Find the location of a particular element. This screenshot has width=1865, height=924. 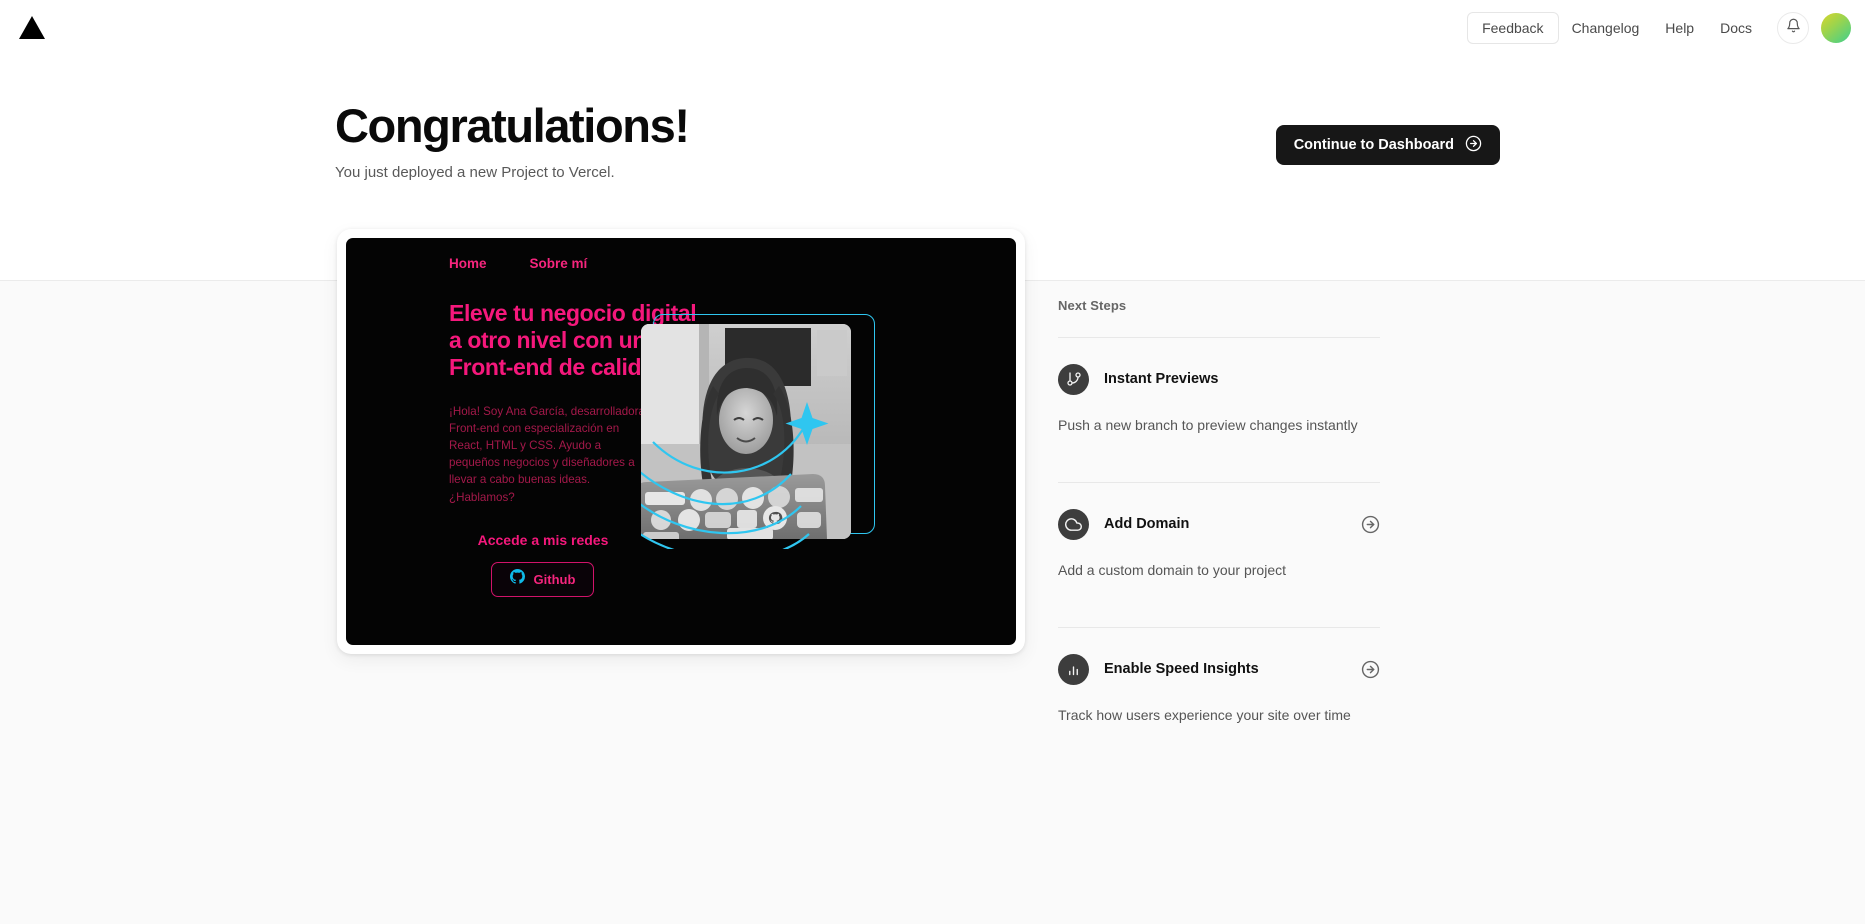

top-navigation-bar: Feedback Changelog Help Docs is located at coordinates (932, 27).